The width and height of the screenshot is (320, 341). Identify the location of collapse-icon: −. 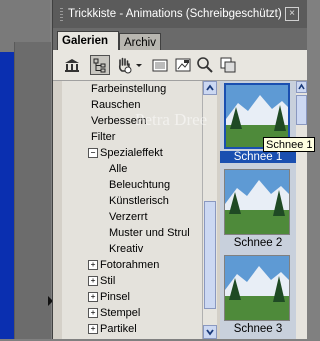
(93, 153).